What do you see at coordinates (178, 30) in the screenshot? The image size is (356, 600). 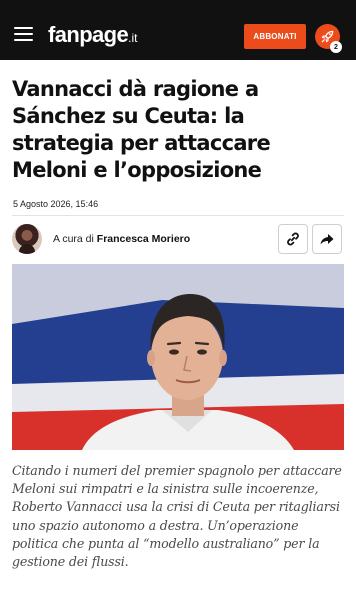 I see `site-header: fanpage.it ABBONATI 2` at bounding box center [178, 30].